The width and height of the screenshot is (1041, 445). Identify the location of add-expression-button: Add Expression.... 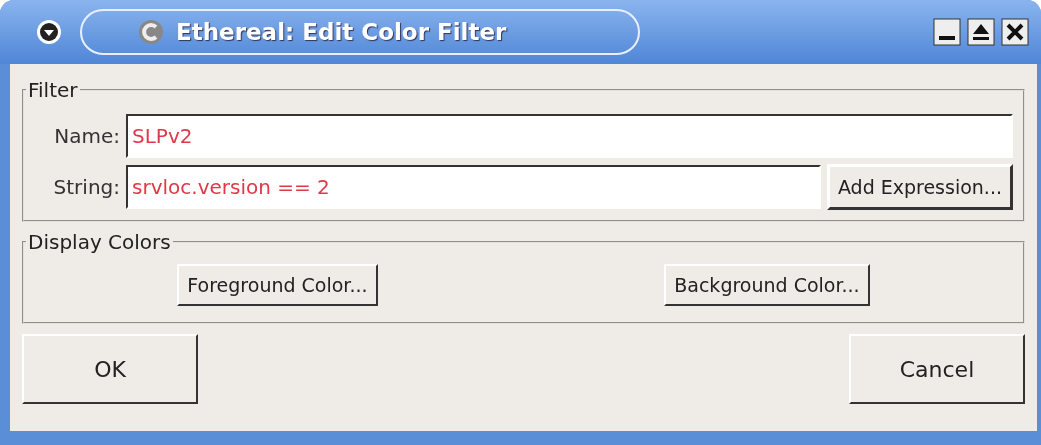
(919, 187).